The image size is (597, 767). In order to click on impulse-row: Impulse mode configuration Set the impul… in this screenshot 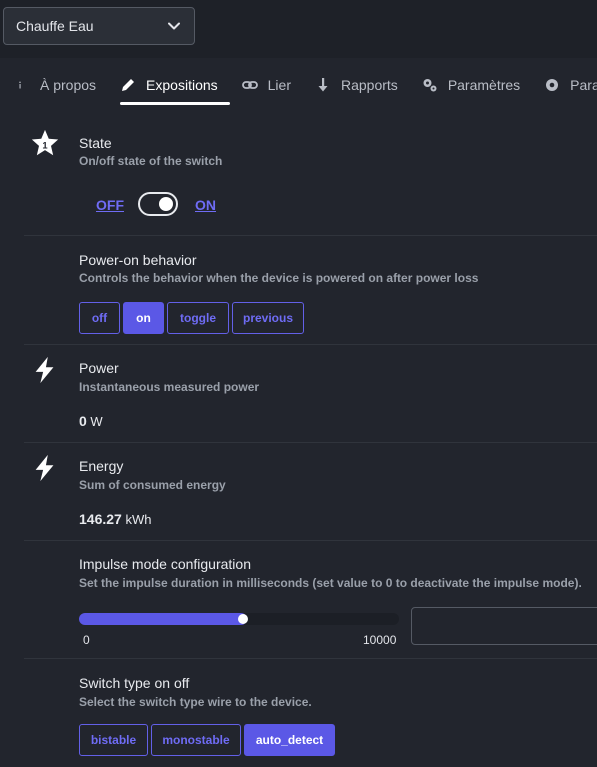, I will do `click(310, 600)`.